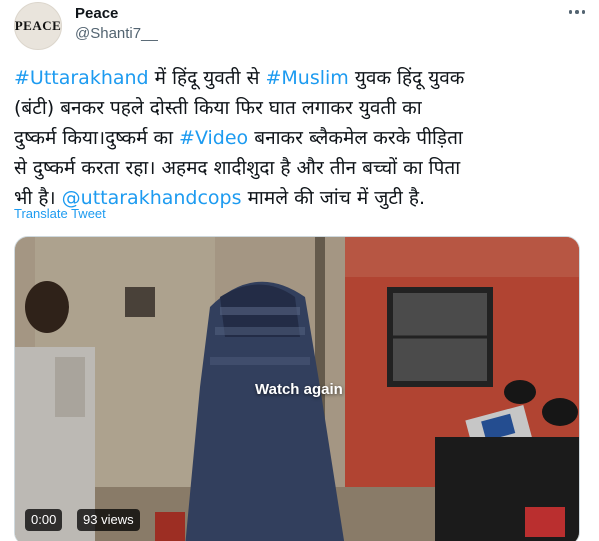 The image size is (599, 541). Describe the element at coordinates (213, 138) in the screenshot. I see `hashtag-link: #Video` at that location.